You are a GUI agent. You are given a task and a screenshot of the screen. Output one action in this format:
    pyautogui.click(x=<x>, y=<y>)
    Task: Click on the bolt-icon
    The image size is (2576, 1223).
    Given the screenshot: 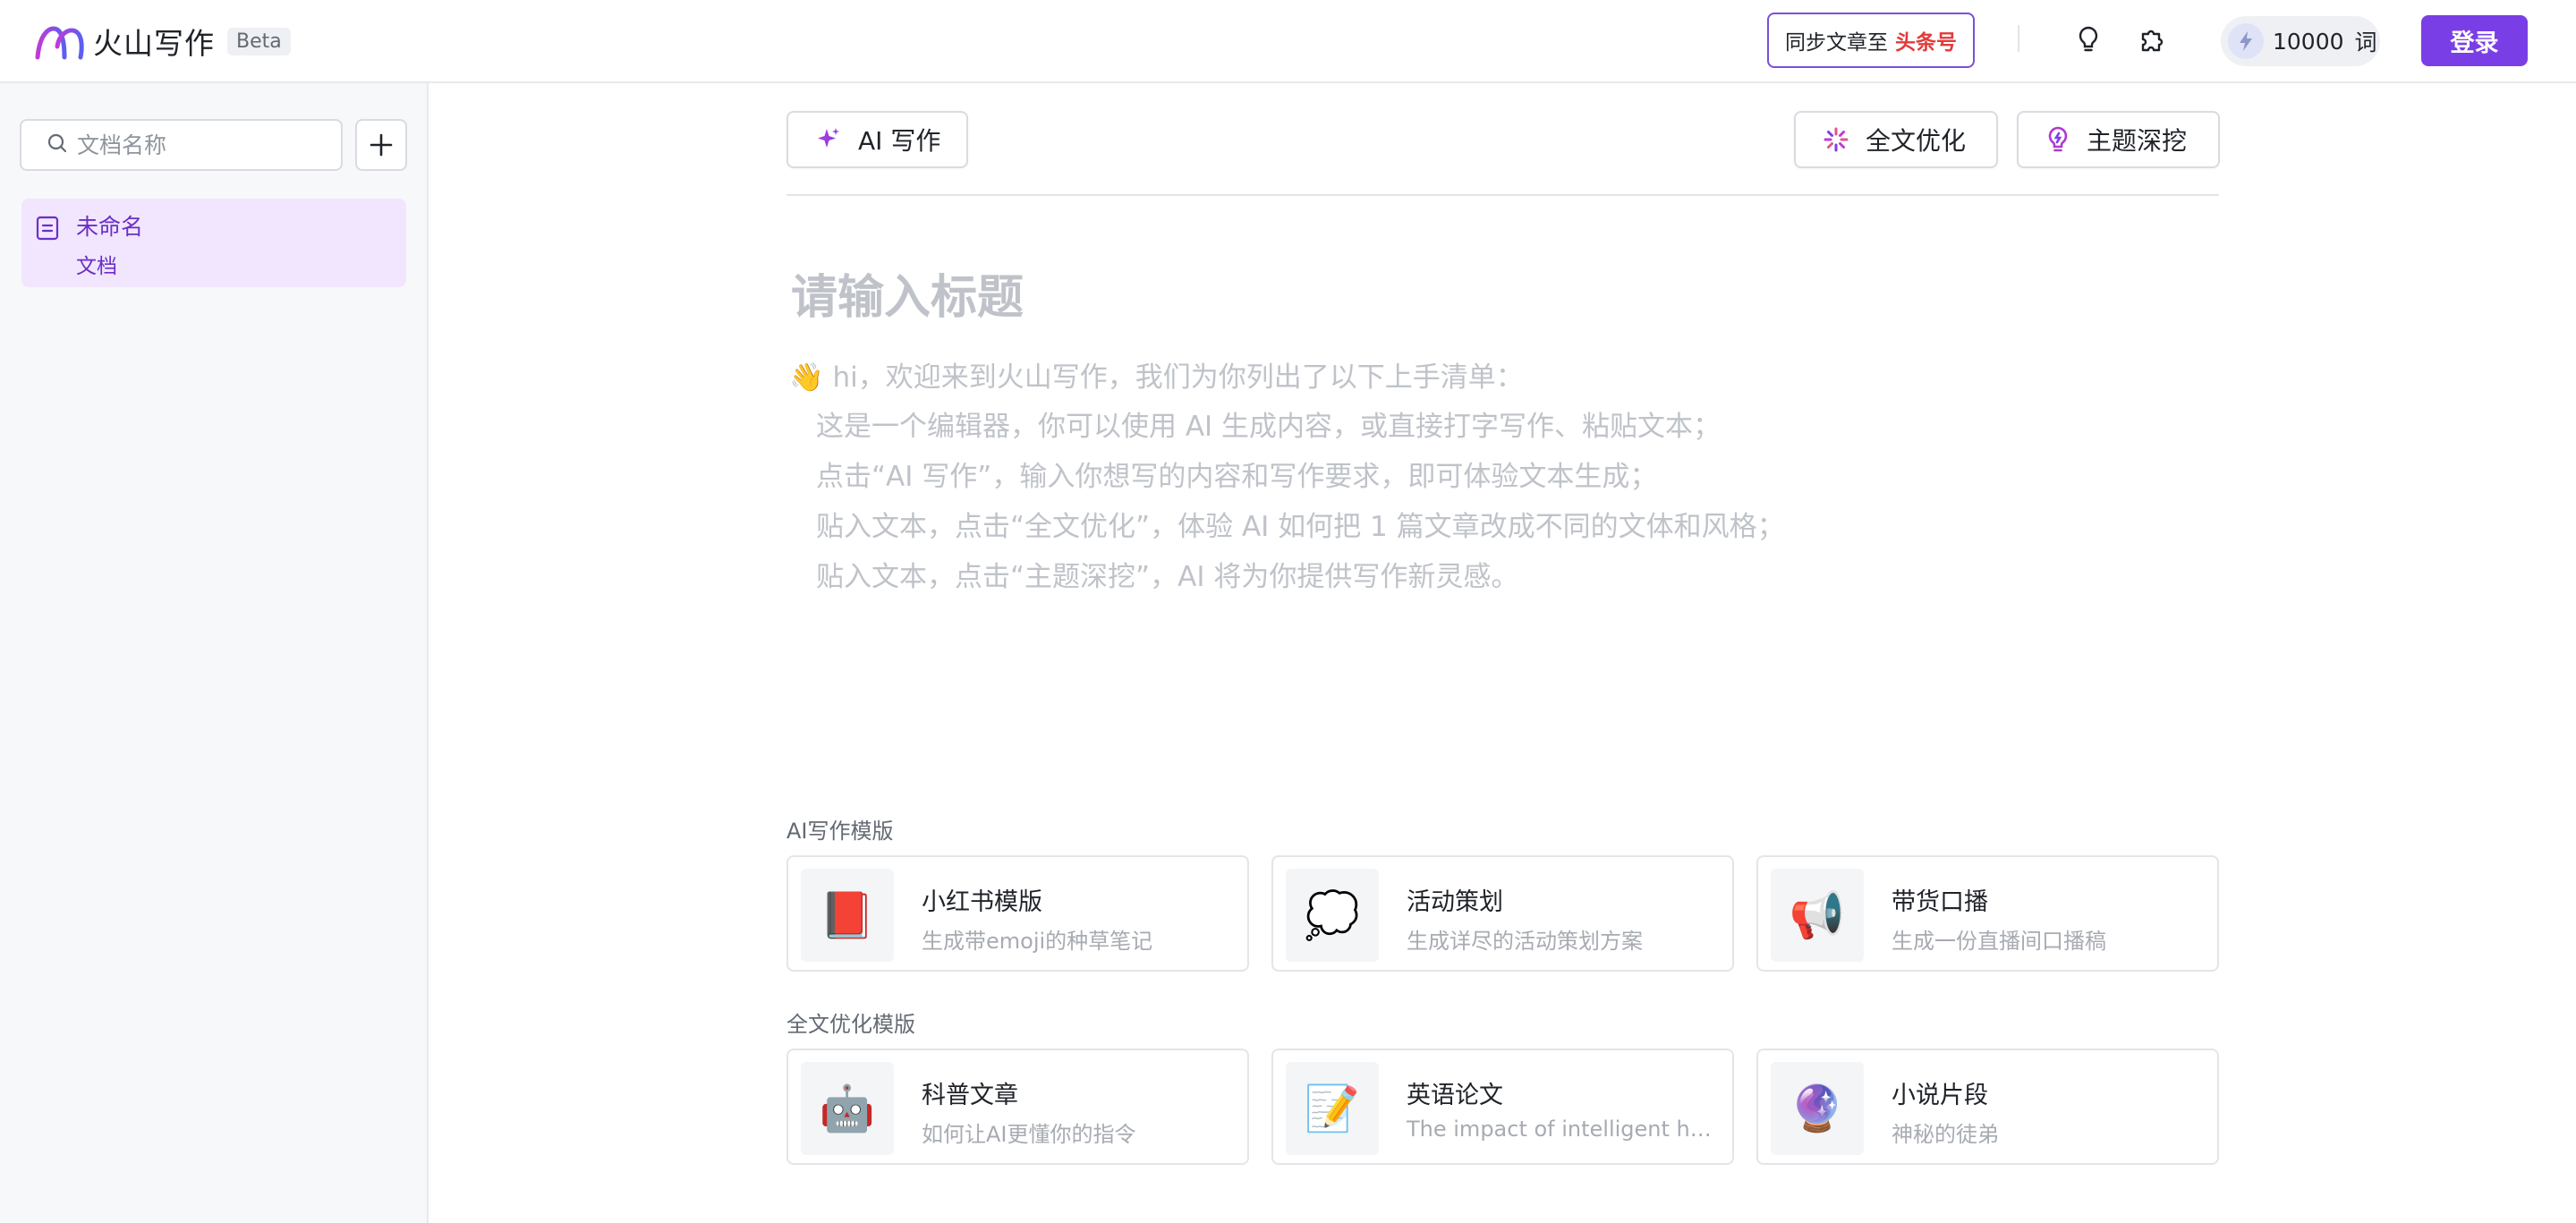 What is the action you would take?
    pyautogui.click(x=2246, y=41)
    